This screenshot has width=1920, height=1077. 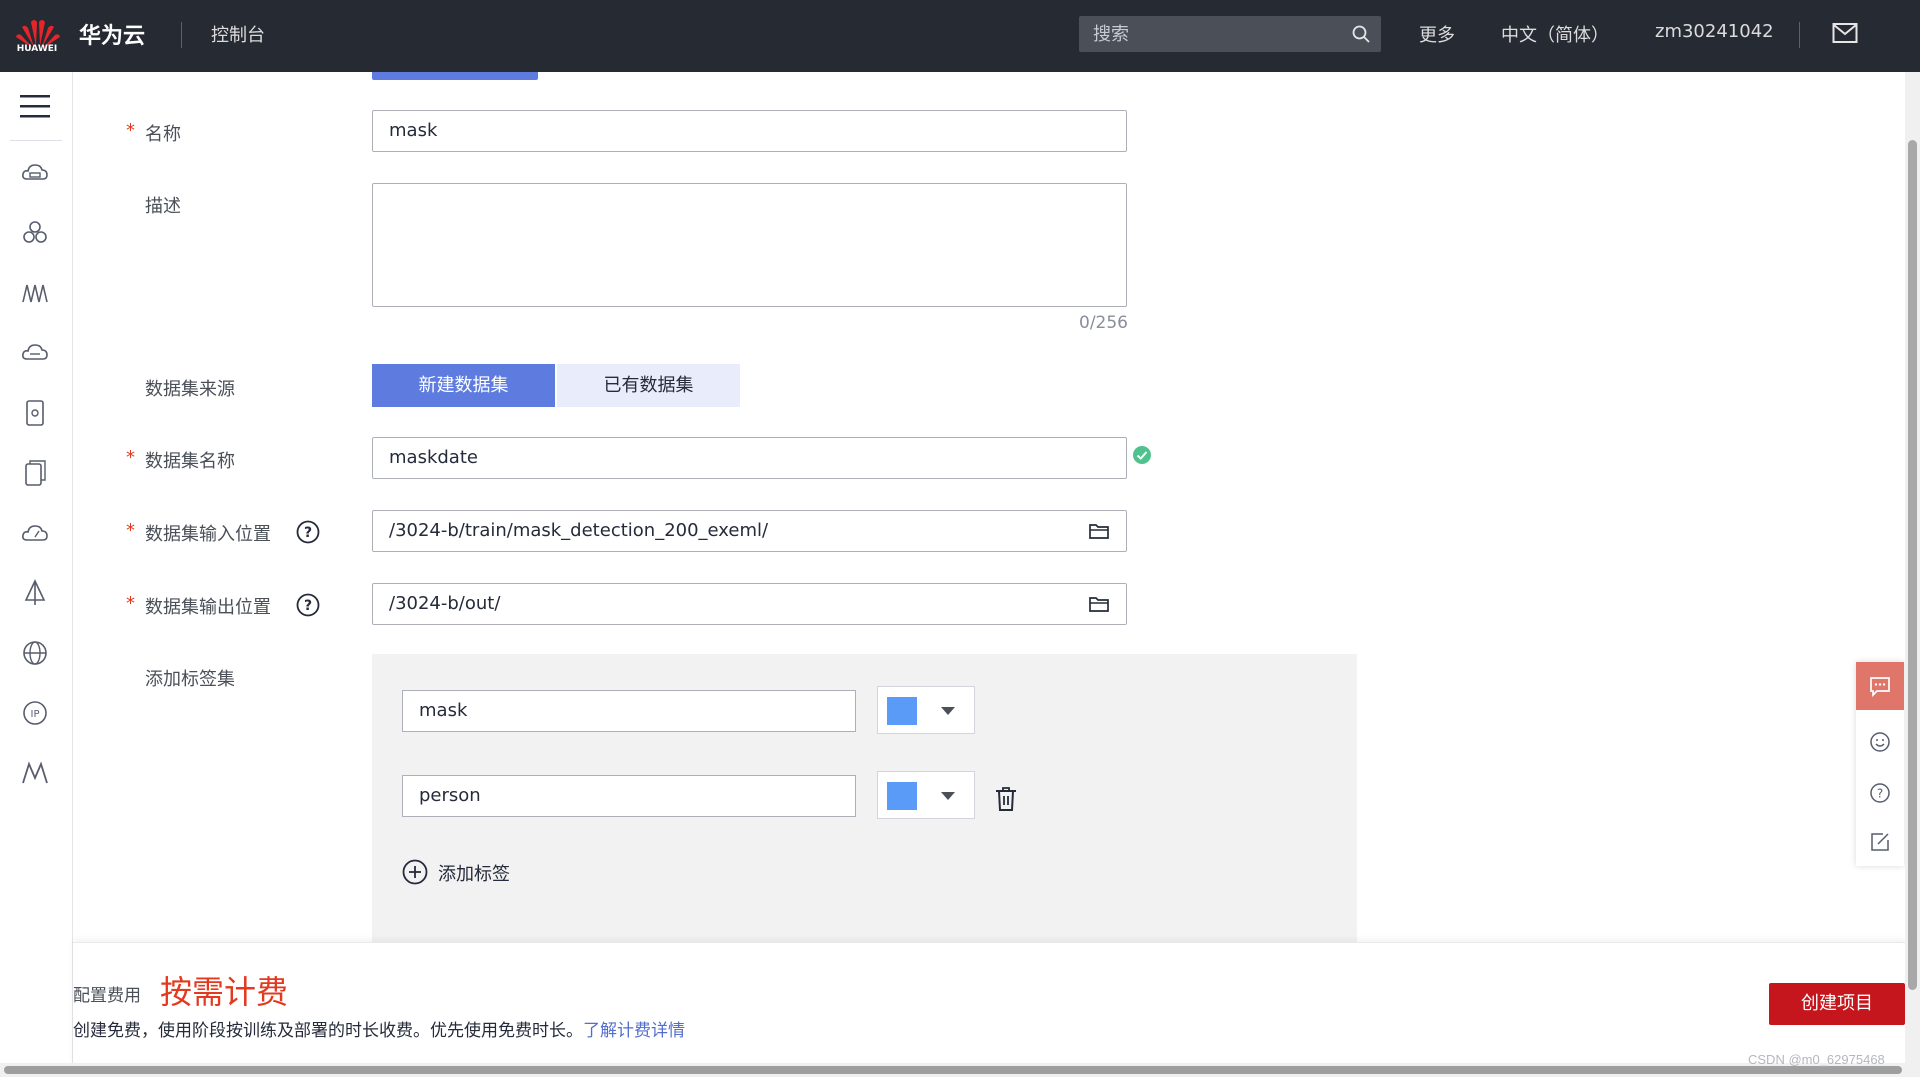 I want to click on storage-icon, so click(x=35, y=413).